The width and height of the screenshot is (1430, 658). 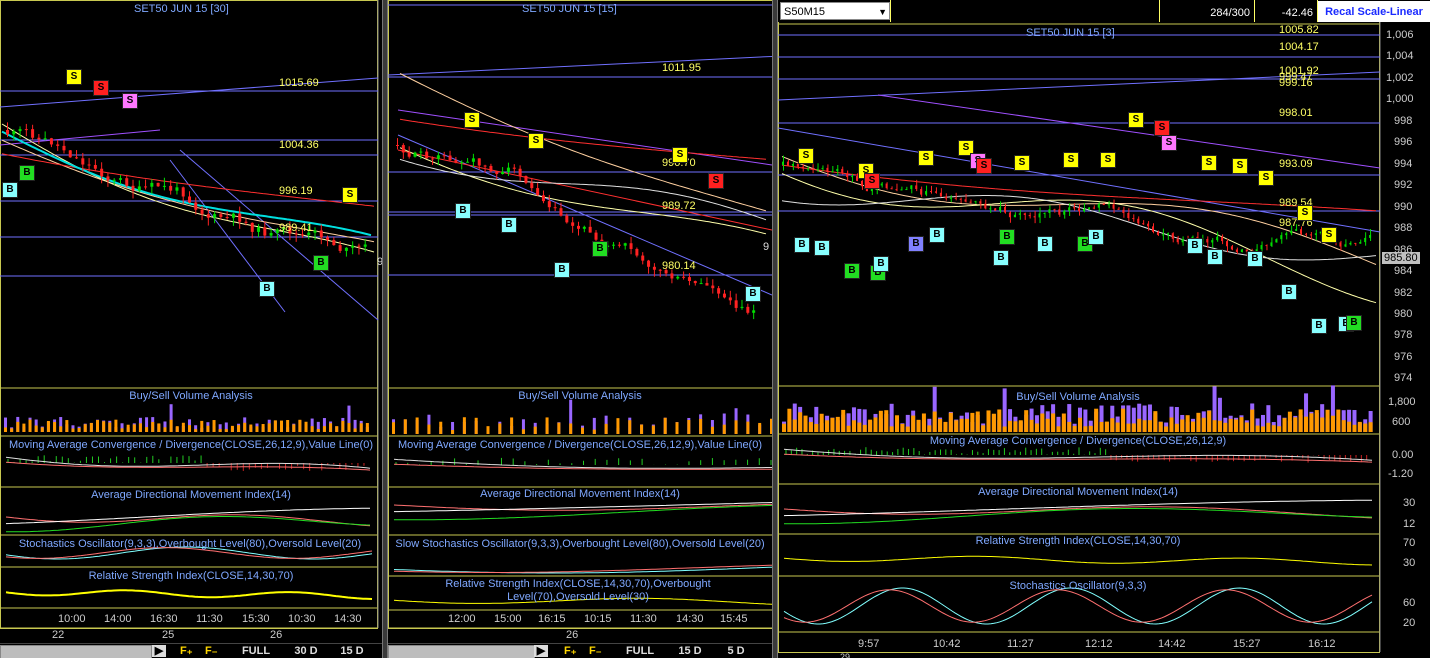 I want to click on level-label: 999.16, so click(x=1296, y=83).